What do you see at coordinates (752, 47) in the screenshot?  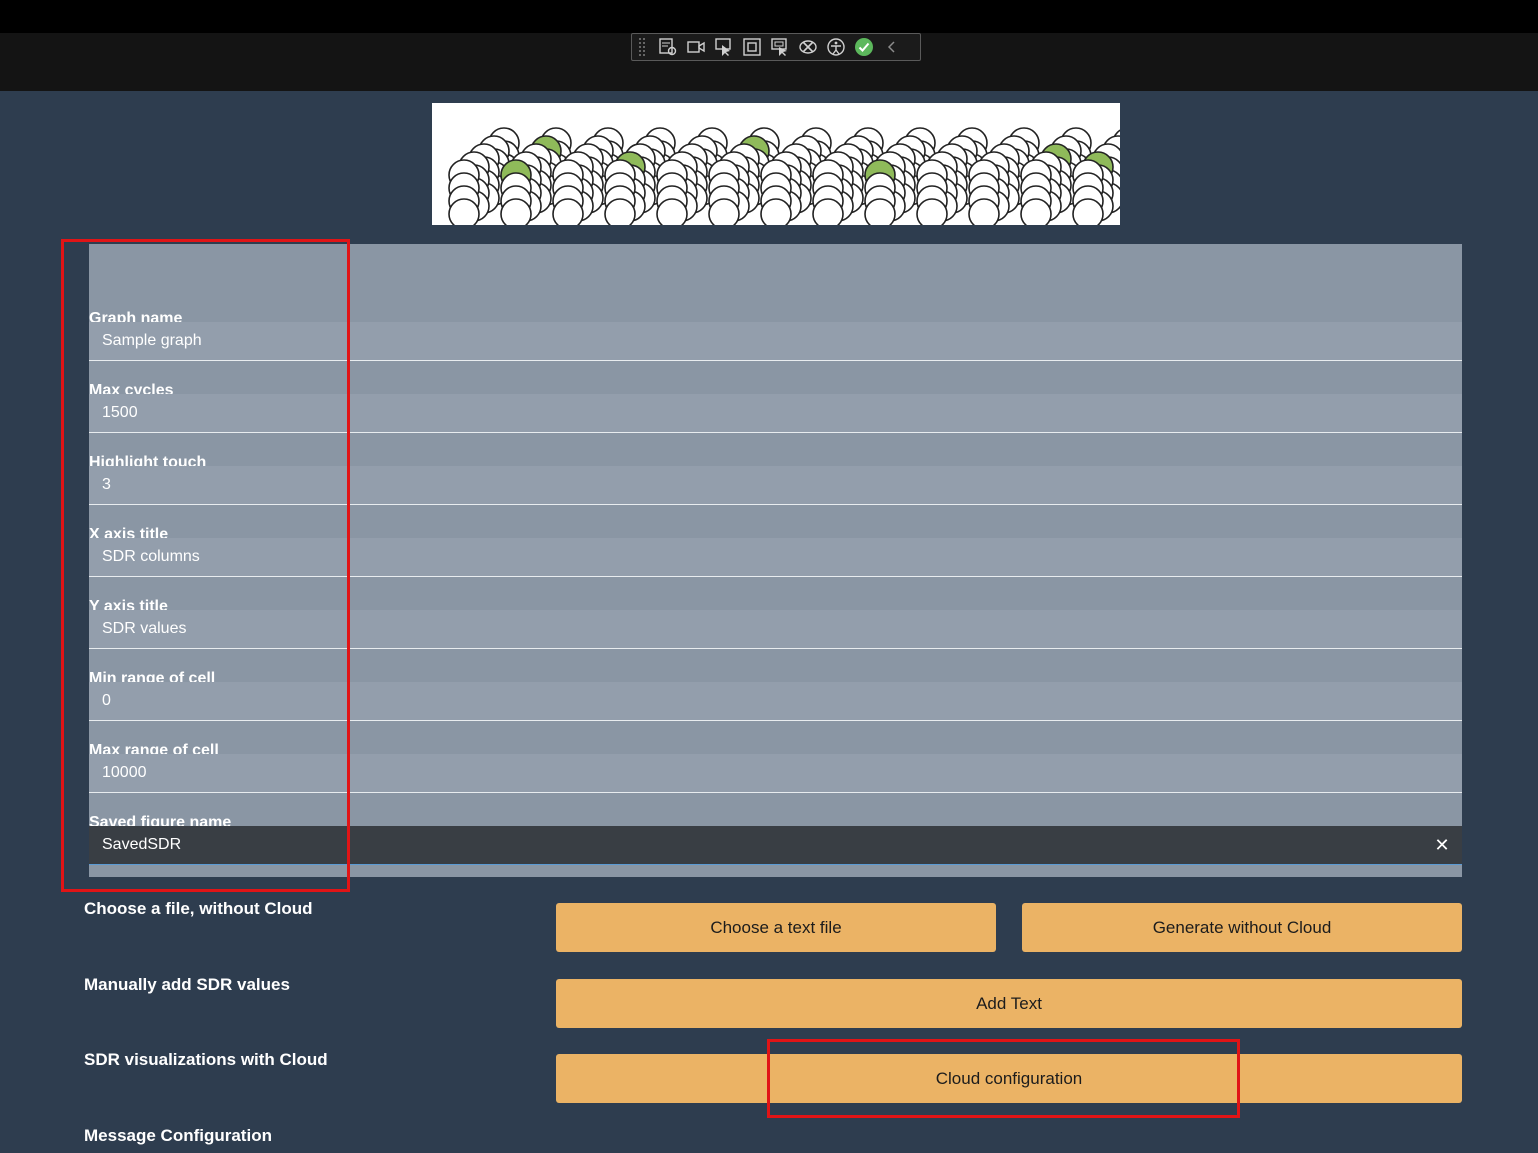 I see `display-layout-adorners-icon` at bounding box center [752, 47].